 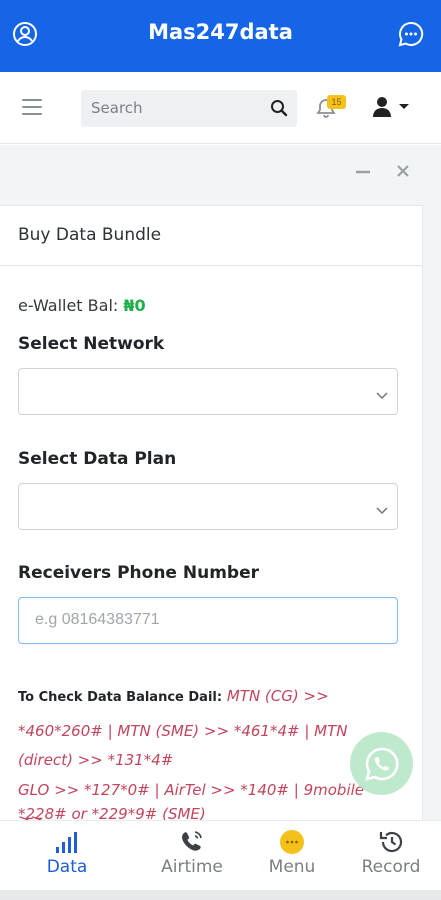 I want to click on notification-badge: 15, so click(x=336, y=102).